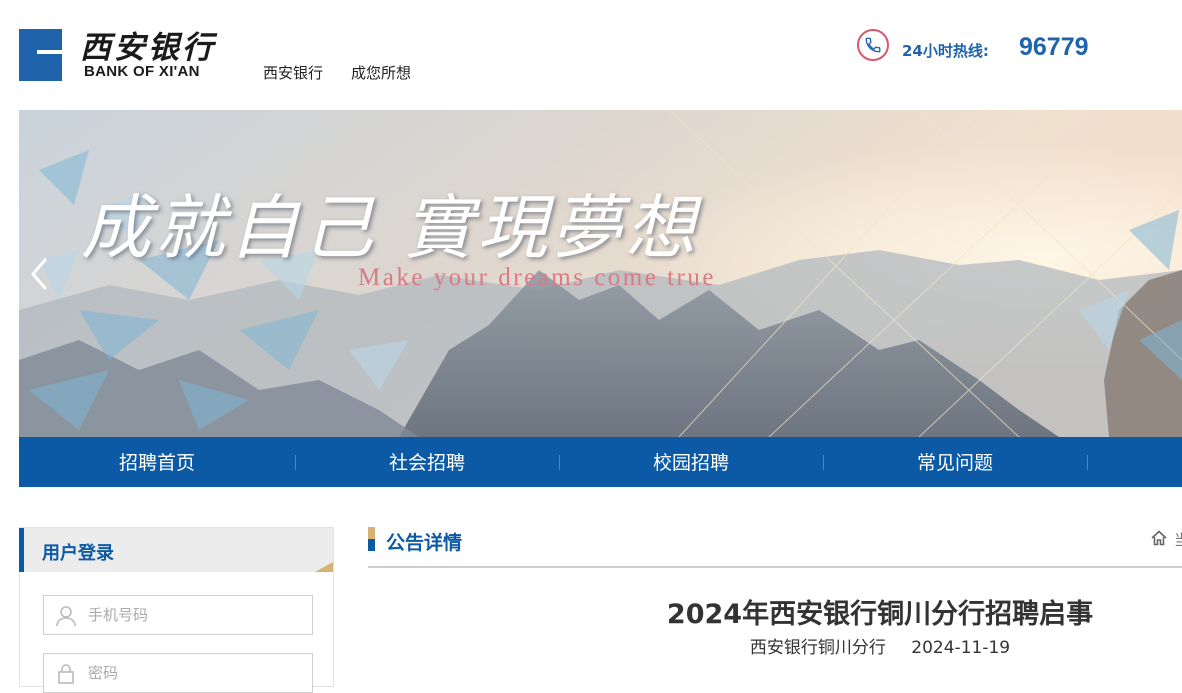 This screenshot has width=1182, height=693. I want to click on password-input, so click(193, 673).